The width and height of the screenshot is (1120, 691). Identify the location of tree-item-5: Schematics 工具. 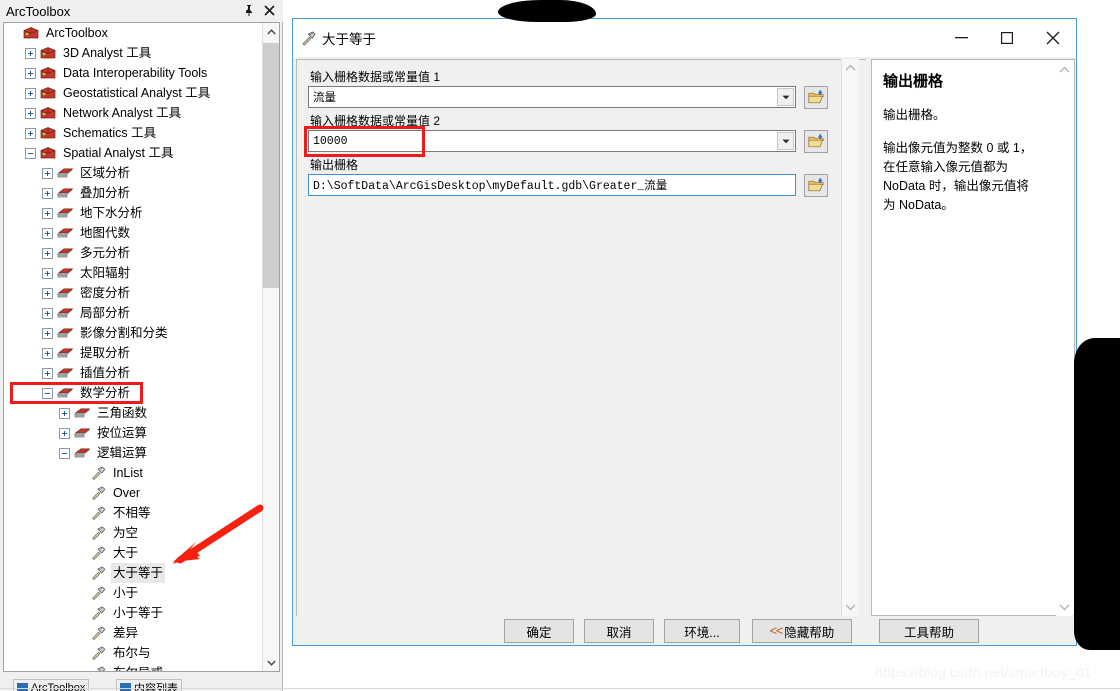
(133, 133).